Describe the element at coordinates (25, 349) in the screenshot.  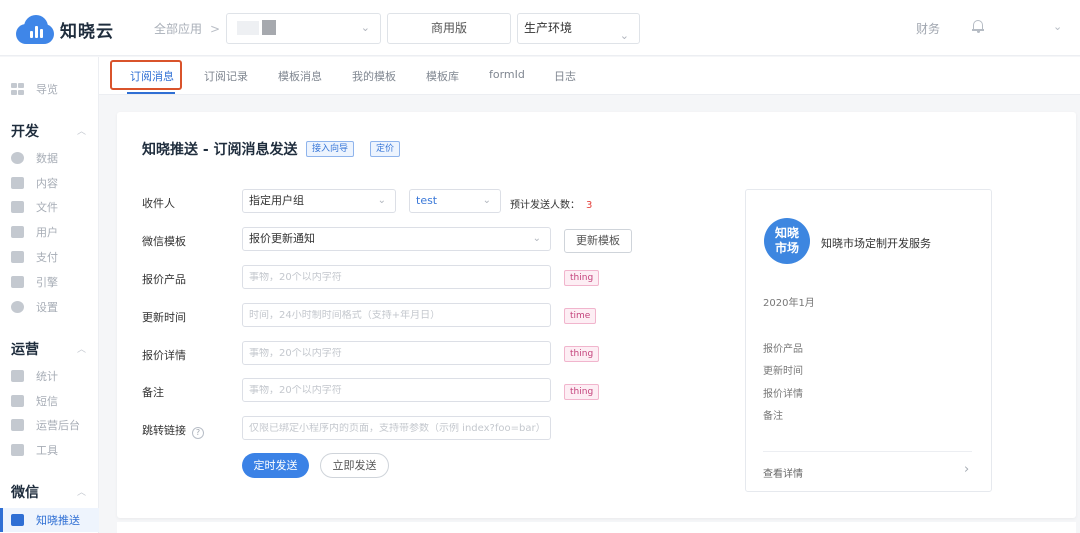
I see `sidebar-section-ops: 运营` at that location.